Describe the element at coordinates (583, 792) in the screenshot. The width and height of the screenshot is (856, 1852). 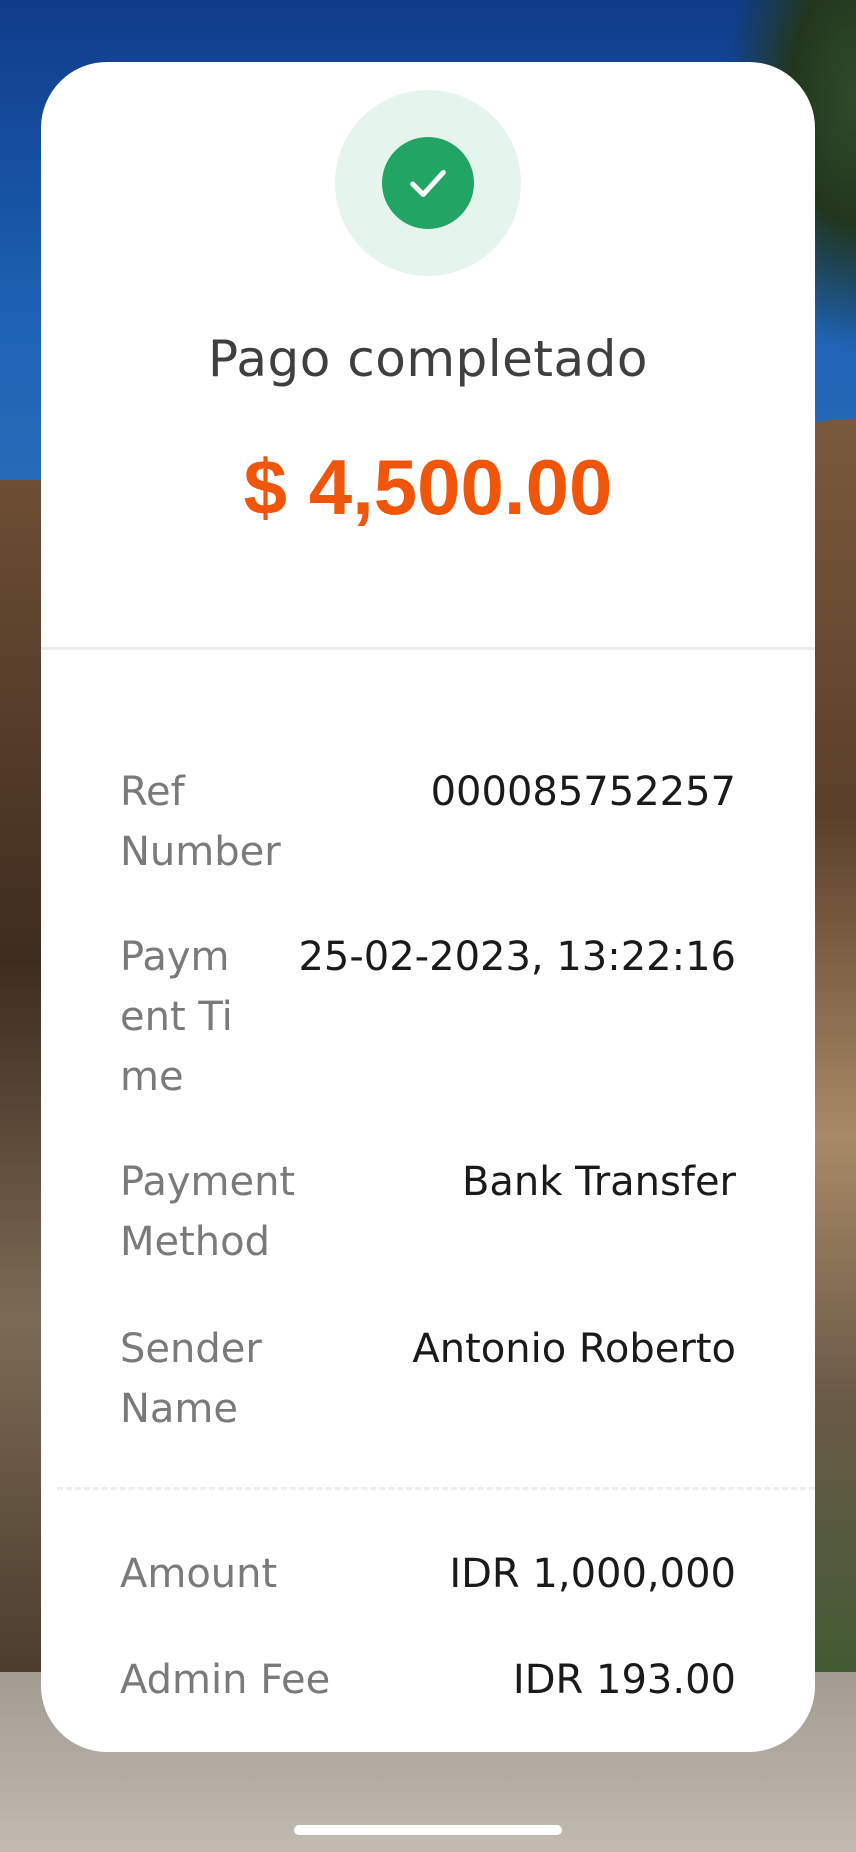
I see `detail-value: 000085752257` at that location.